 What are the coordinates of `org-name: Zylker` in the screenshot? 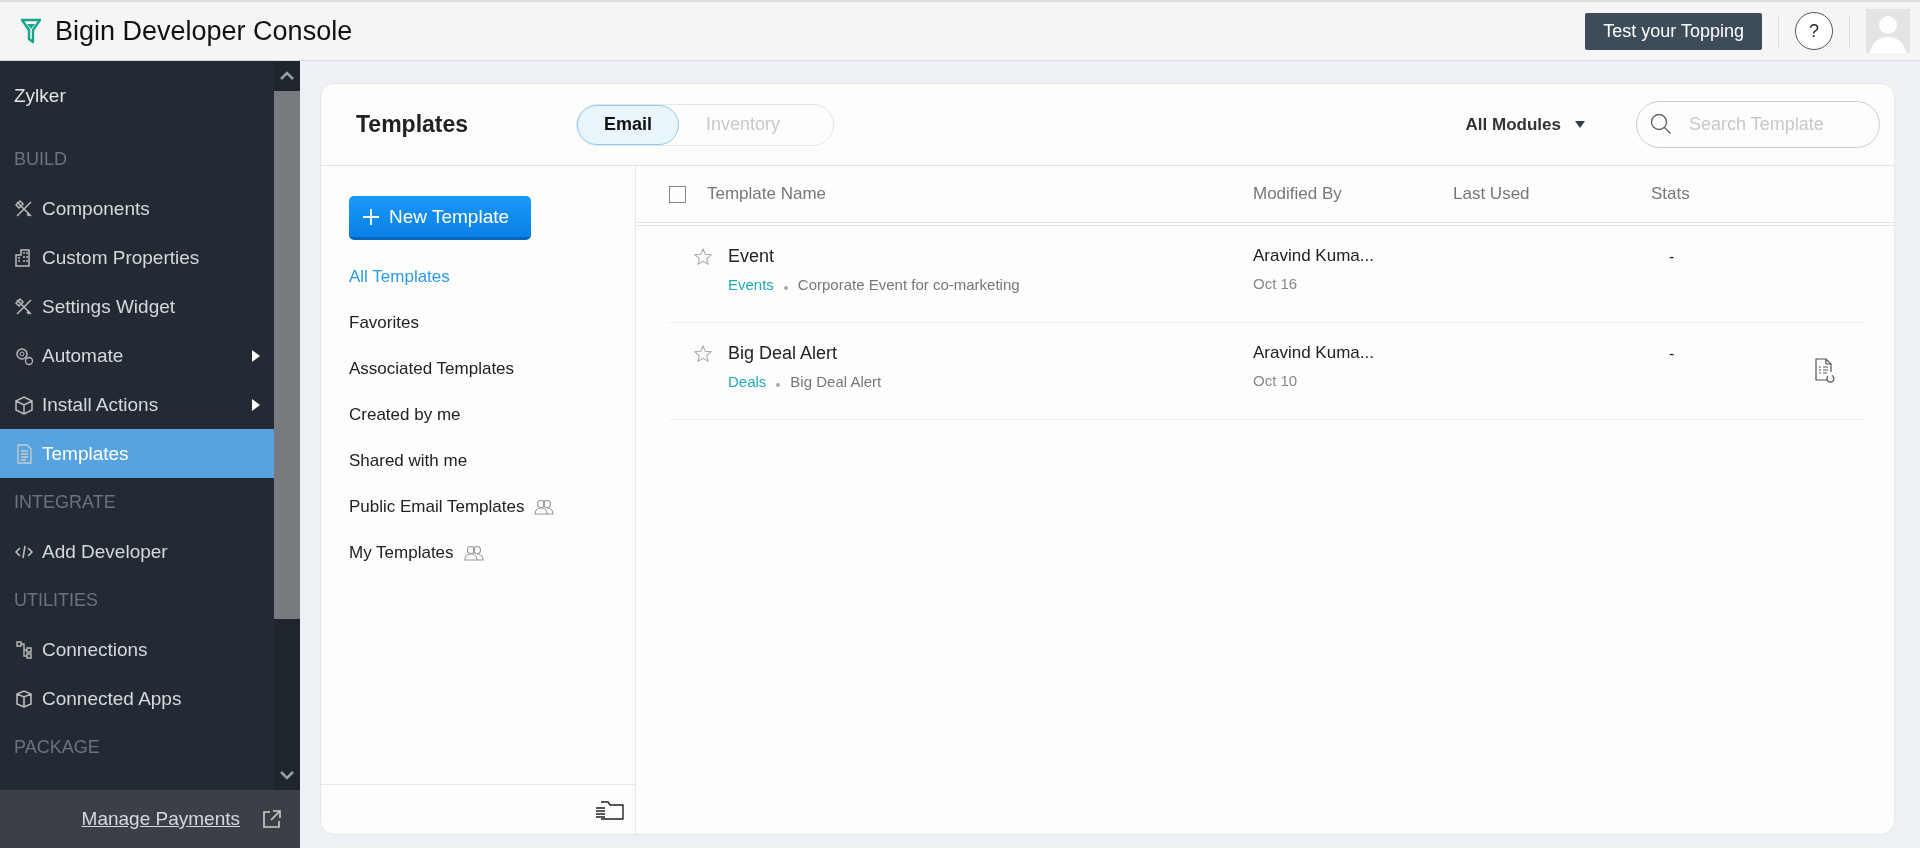 It's located at (40, 96).